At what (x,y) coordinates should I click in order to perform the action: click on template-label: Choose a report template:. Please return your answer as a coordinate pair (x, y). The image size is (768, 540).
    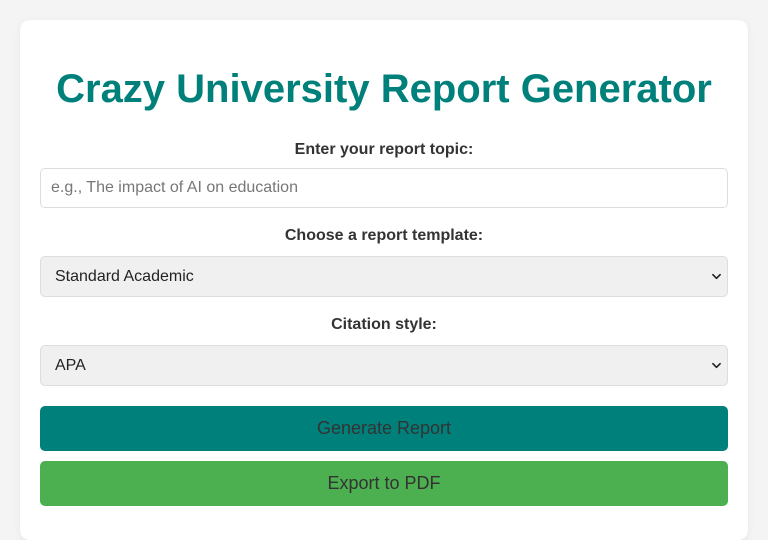
    Looking at the image, I should click on (384, 235).